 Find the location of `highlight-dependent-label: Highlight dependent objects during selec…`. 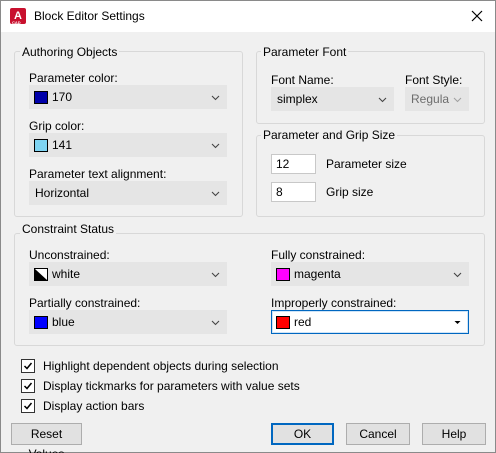

highlight-dependent-label: Highlight dependent objects during selec… is located at coordinates (161, 366).